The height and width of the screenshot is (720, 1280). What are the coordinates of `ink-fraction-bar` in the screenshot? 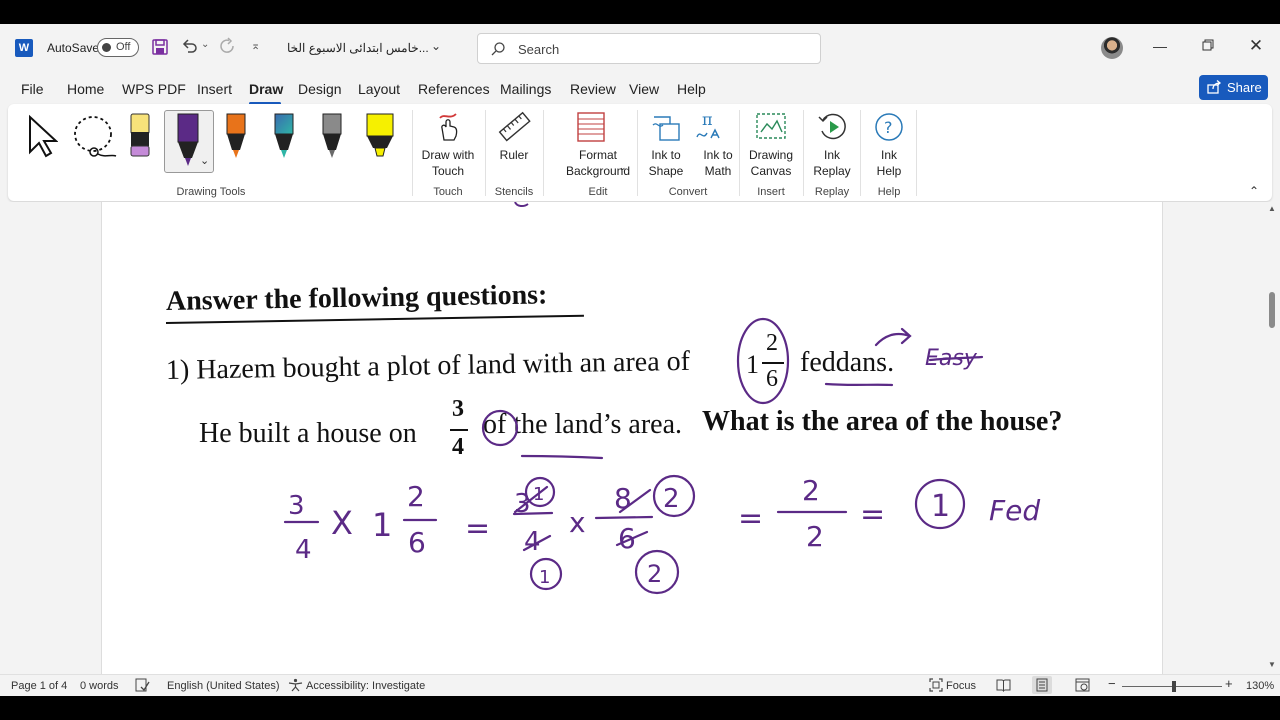 It's located at (624, 517).